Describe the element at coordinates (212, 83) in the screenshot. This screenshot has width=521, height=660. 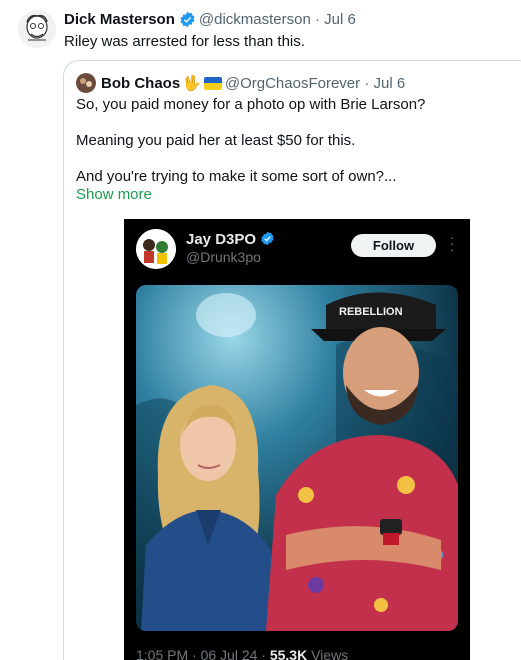
I see `ukraine-flag-icon` at that location.